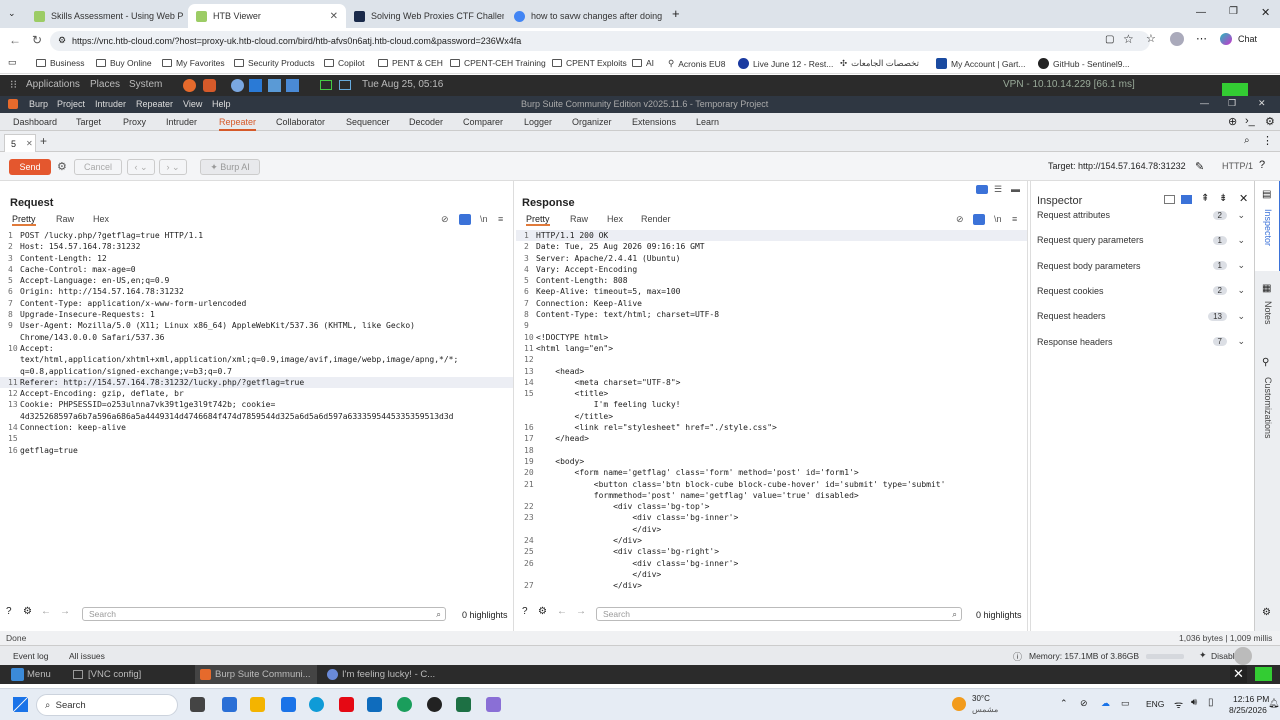 This screenshot has width=1280, height=720. What do you see at coordinates (425, 16) in the screenshot?
I see `browser-tab: Solving Web Proxies CTF Challeng ✕` at bounding box center [425, 16].